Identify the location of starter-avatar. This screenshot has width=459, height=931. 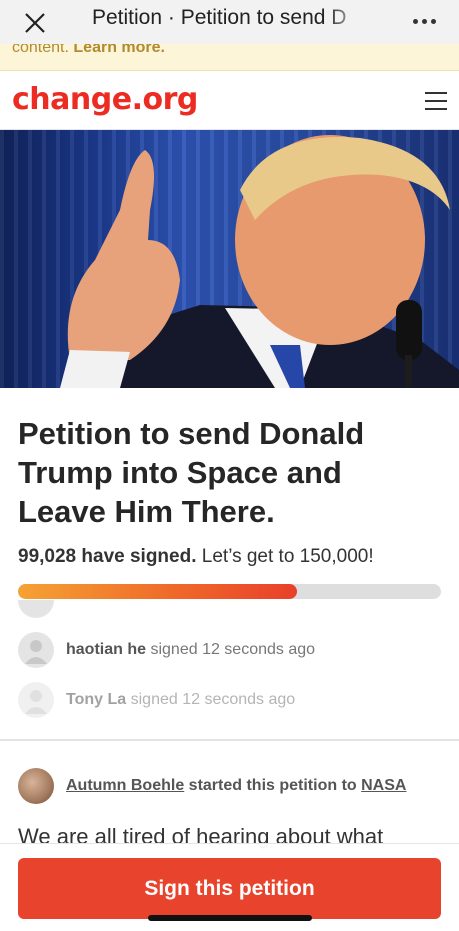
(36, 786).